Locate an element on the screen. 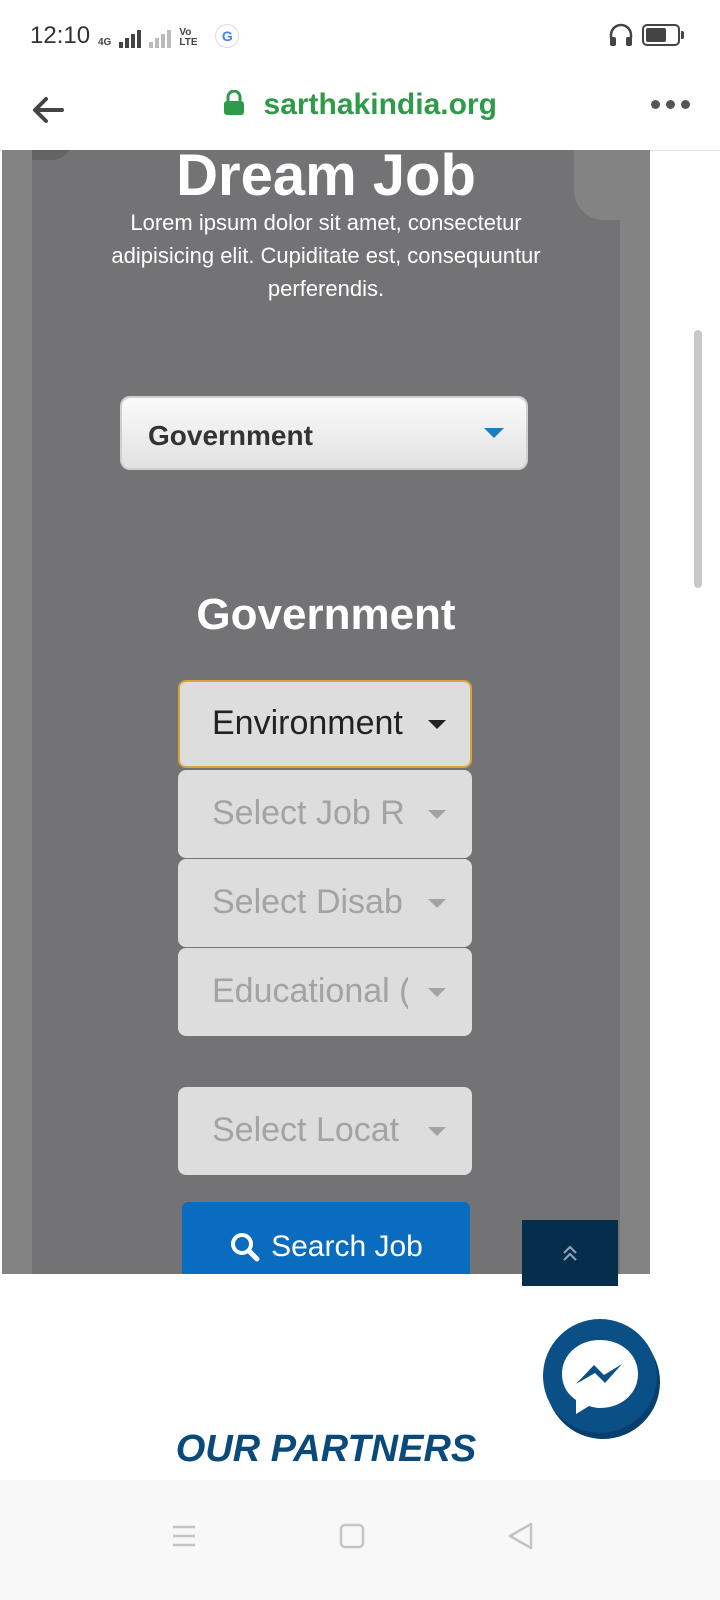  status-right-icons is located at coordinates (646, 35).